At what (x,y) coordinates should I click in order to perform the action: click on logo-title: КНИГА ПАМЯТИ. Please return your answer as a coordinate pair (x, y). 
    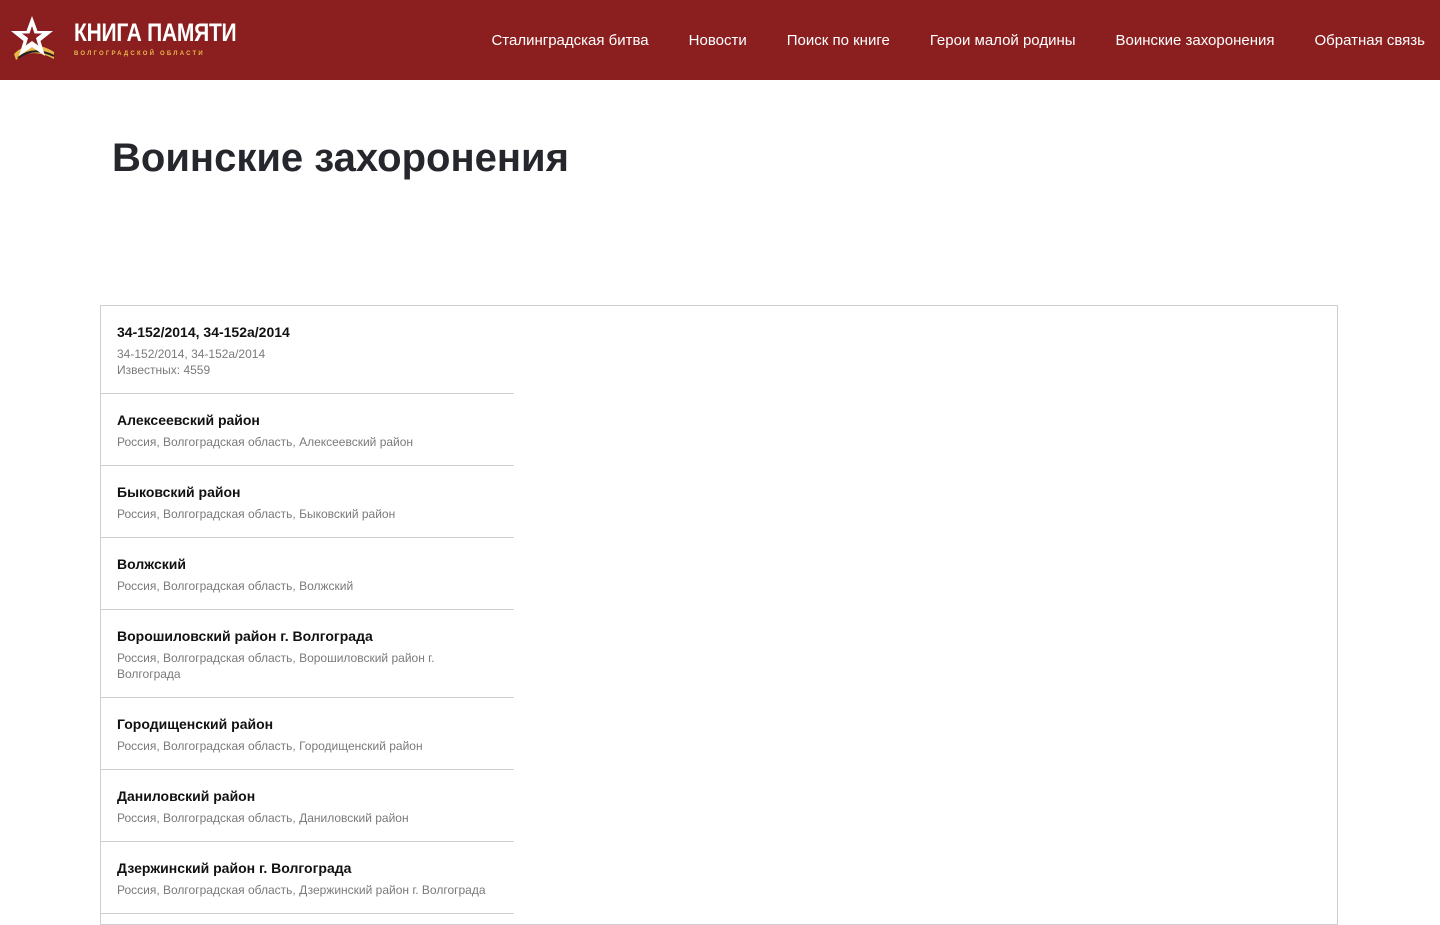
    Looking at the image, I should click on (155, 33).